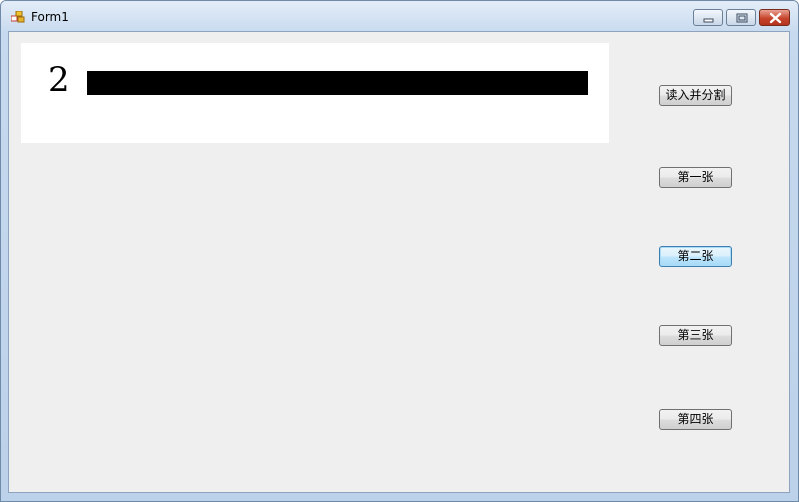  Describe the element at coordinates (18, 17) in the screenshot. I see `form-app-icon` at that location.